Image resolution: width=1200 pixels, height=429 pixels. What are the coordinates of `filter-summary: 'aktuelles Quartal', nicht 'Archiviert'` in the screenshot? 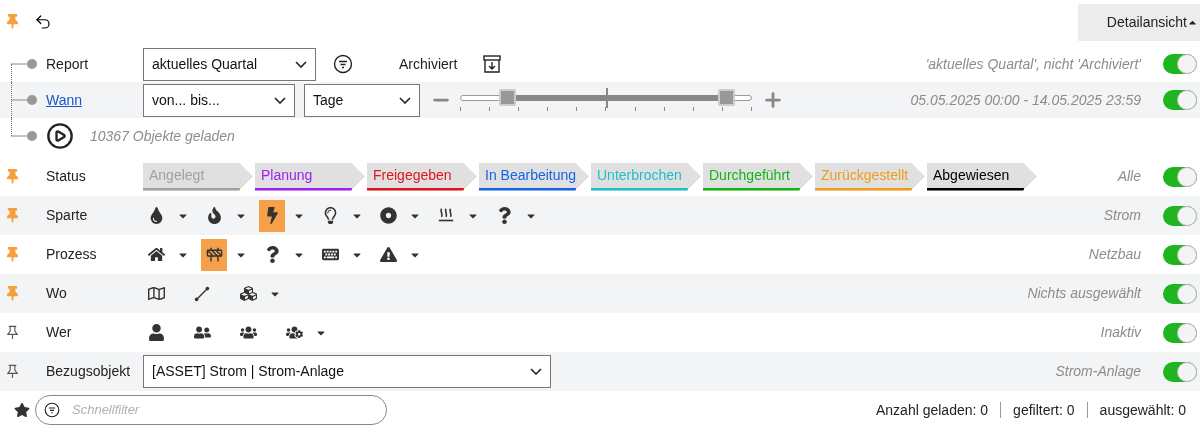 It's located at (1033, 64).